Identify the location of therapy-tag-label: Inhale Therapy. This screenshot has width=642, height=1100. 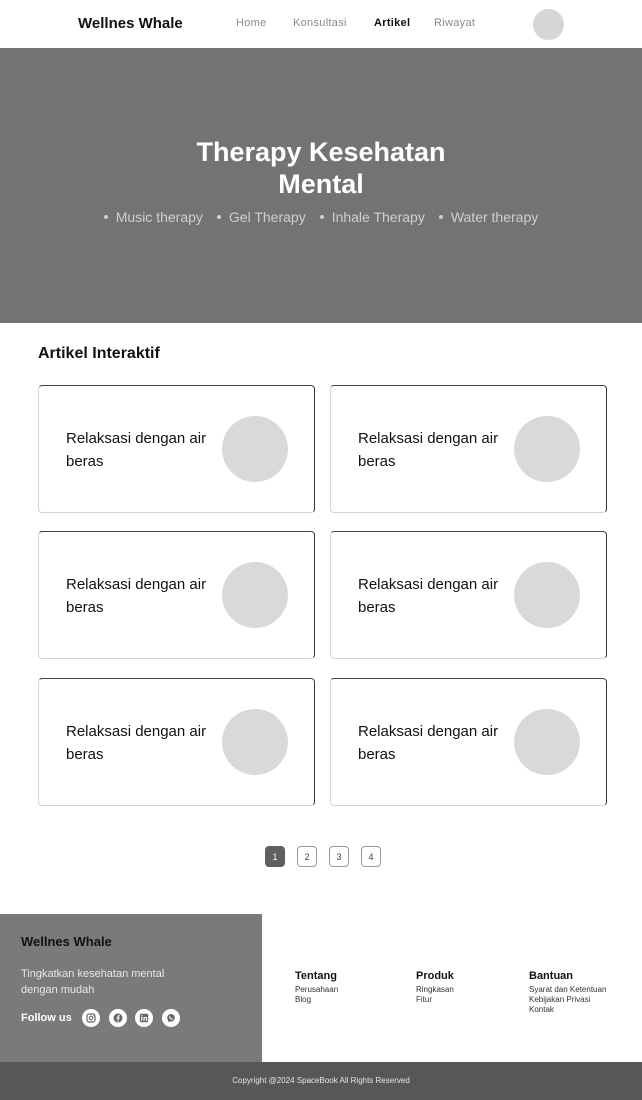
(378, 217).